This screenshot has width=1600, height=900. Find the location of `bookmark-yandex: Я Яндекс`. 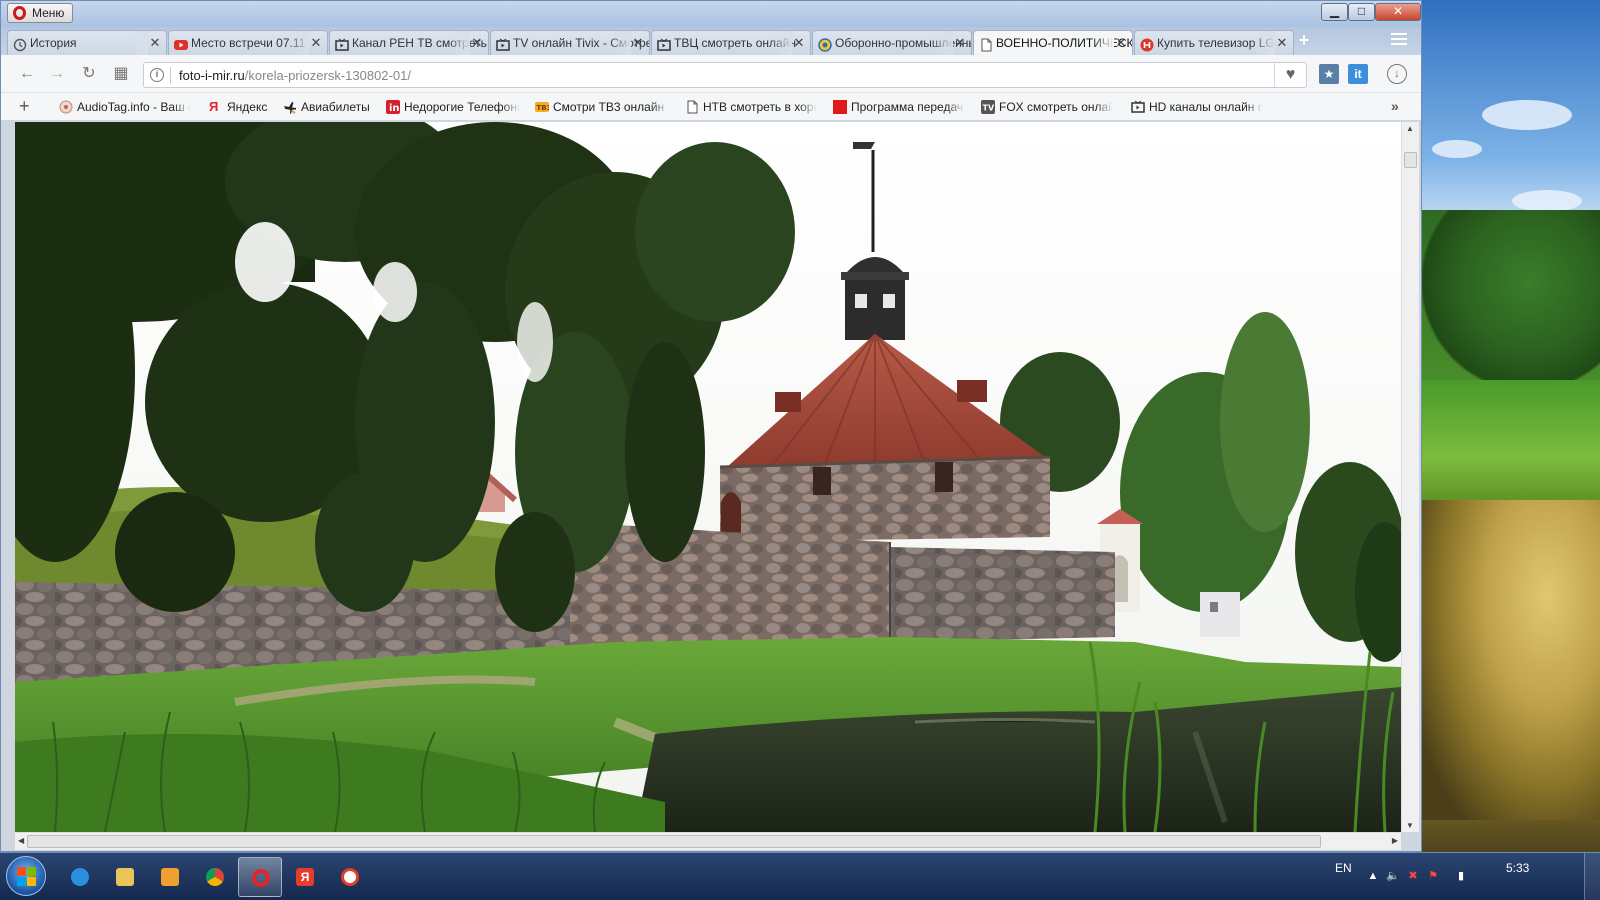

bookmark-yandex: Я Яндекс is located at coordinates (241, 107).